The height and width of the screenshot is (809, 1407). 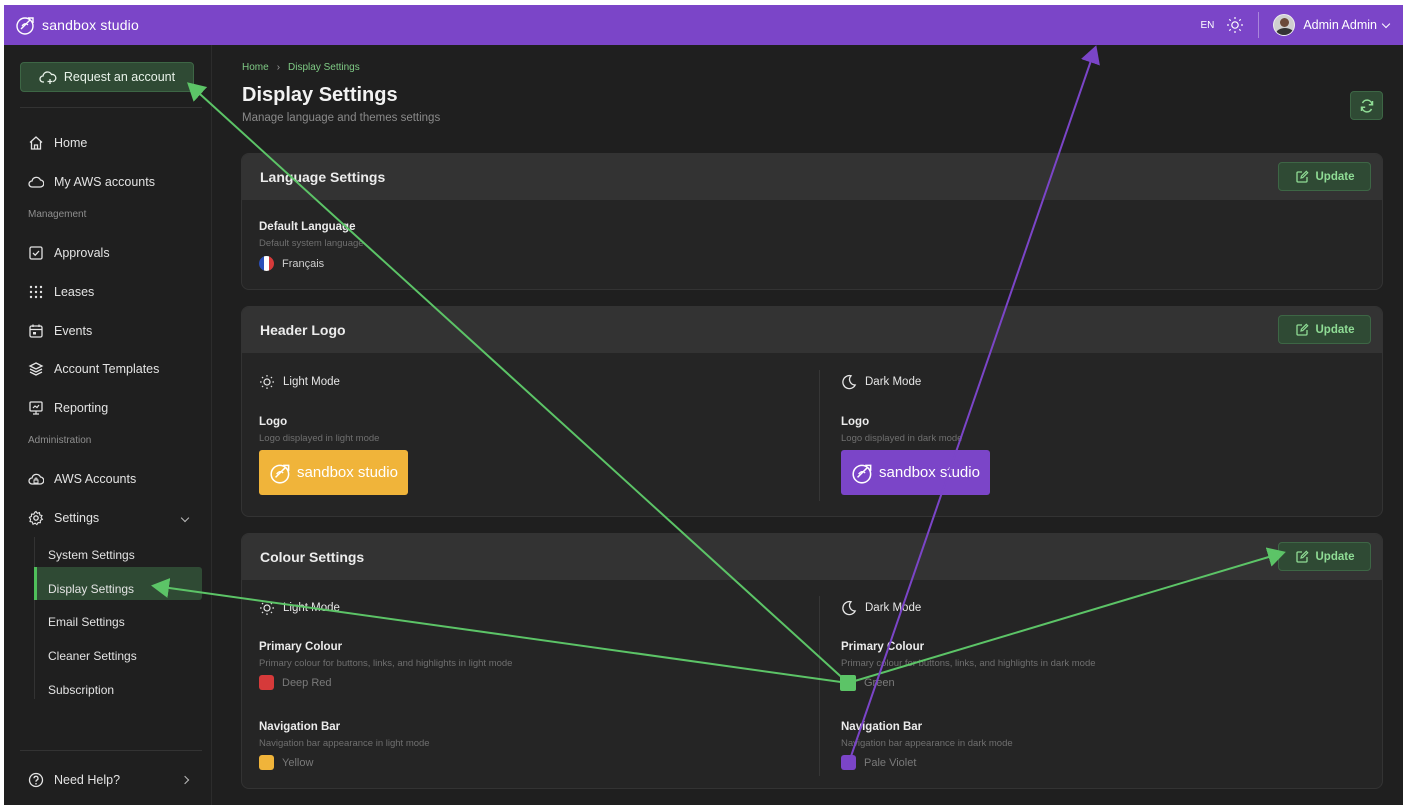 I want to click on sidebar-item-aws-accounts: AWS Accounts, so click(x=82, y=479).